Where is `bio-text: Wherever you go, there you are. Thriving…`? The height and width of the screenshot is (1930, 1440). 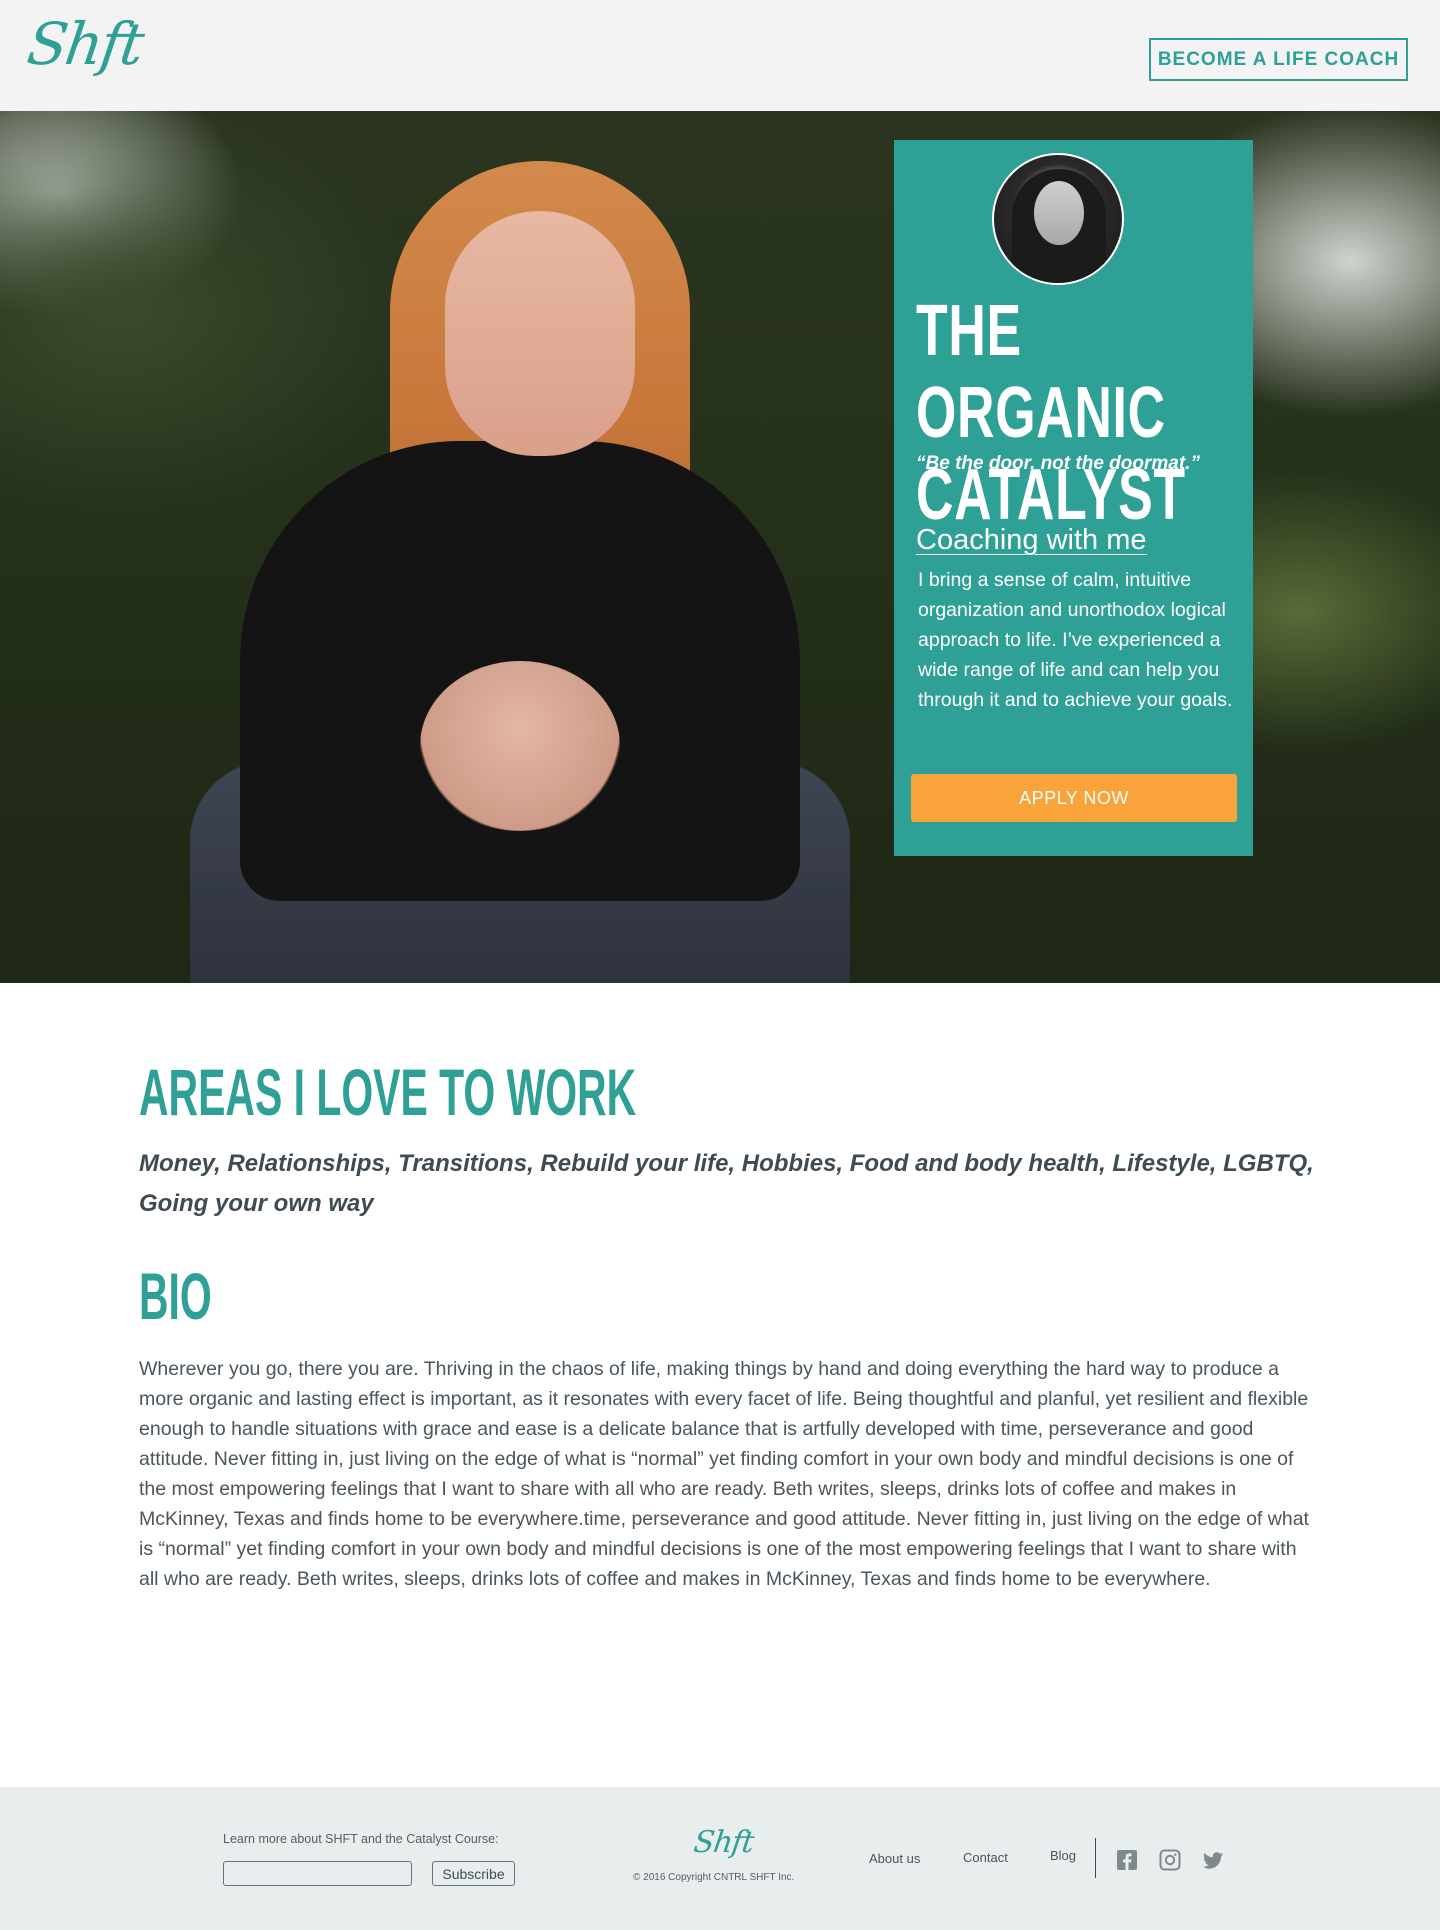 bio-text: Wherever you go, there you are. Thriving… is located at coordinates (724, 1474).